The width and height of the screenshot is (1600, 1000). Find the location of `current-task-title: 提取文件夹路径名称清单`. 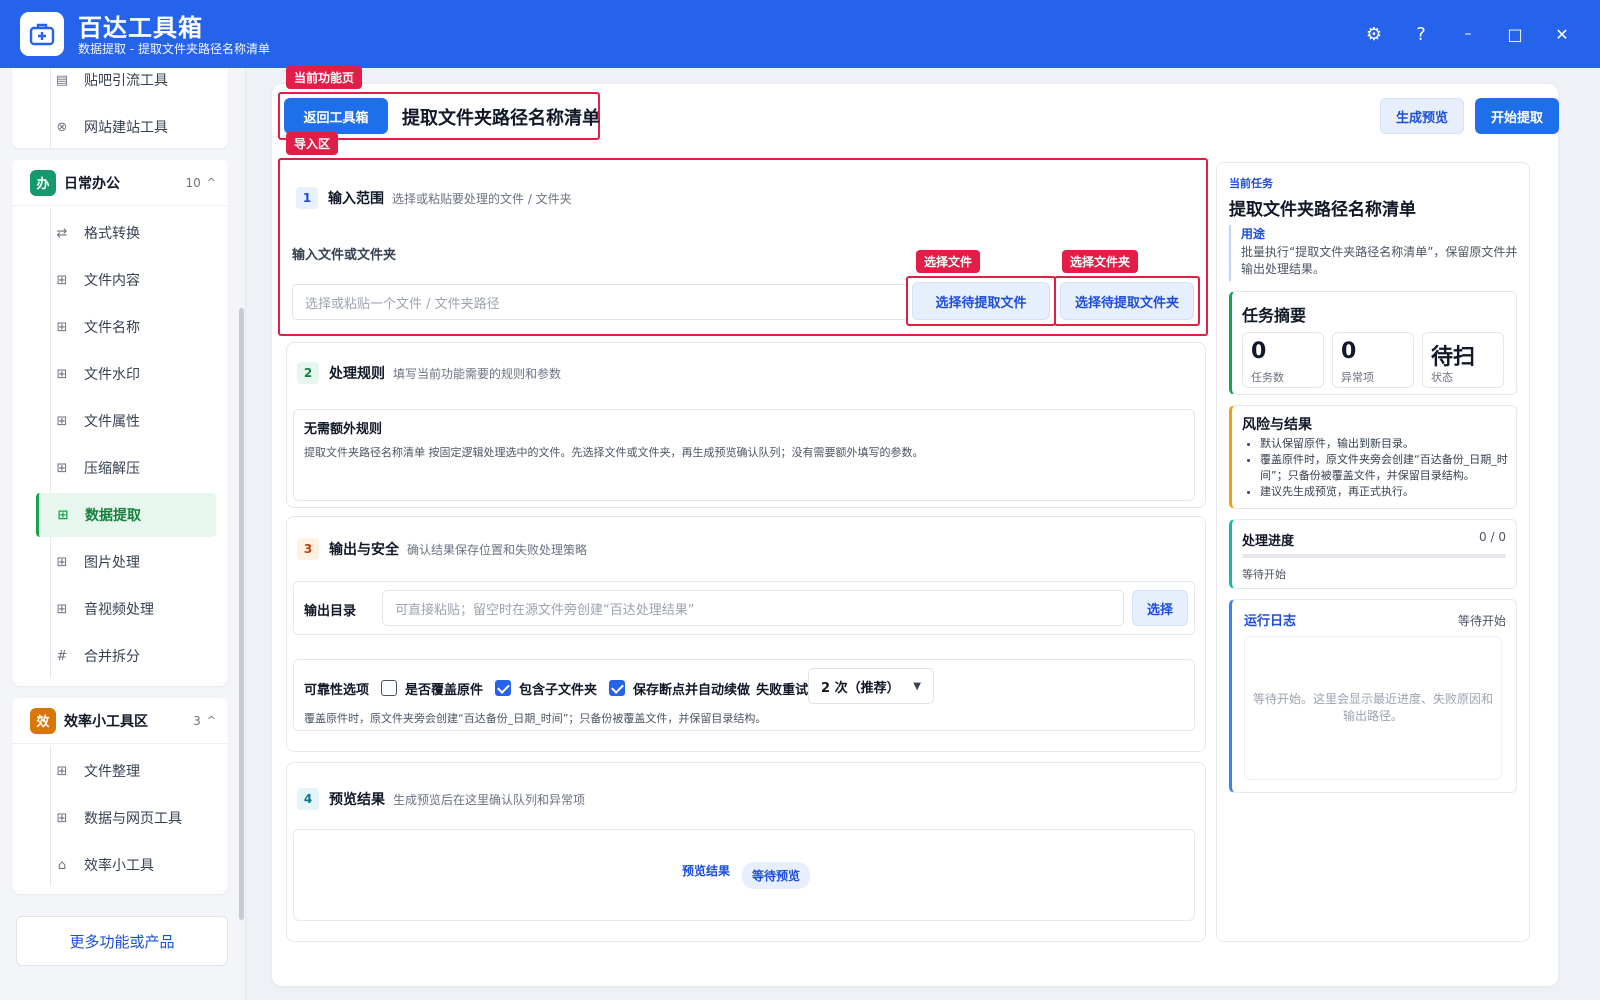

current-task-title: 提取文件夹路径名称清单 is located at coordinates (1322, 210).